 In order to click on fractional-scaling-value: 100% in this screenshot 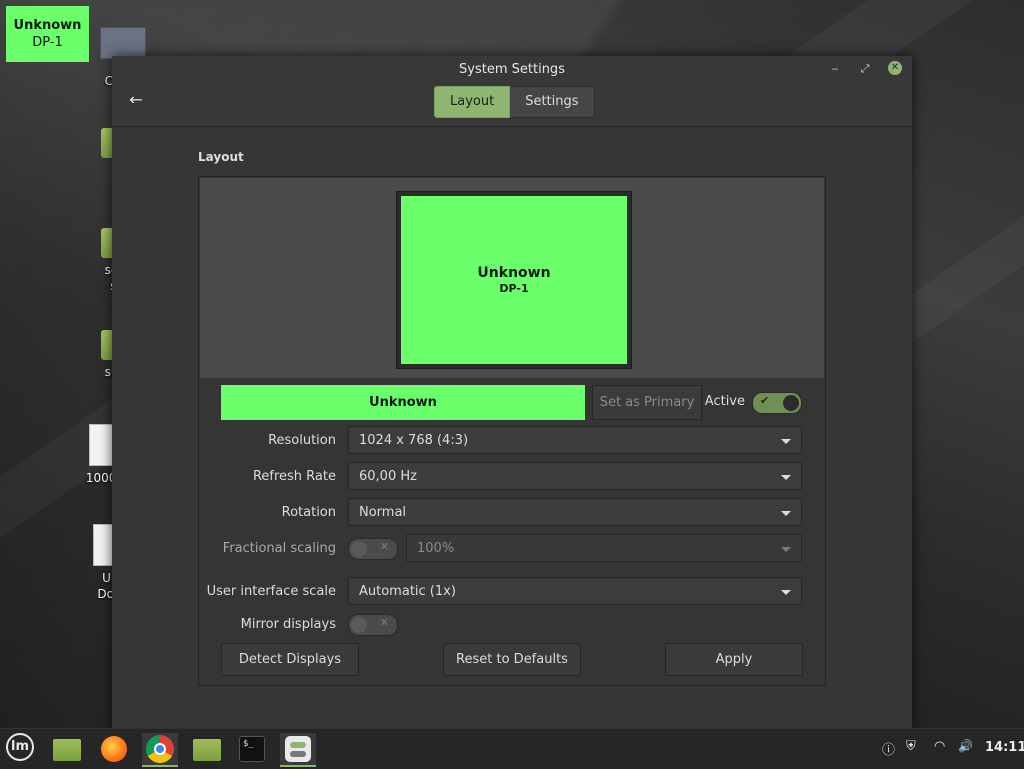, I will do `click(436, 548)`.